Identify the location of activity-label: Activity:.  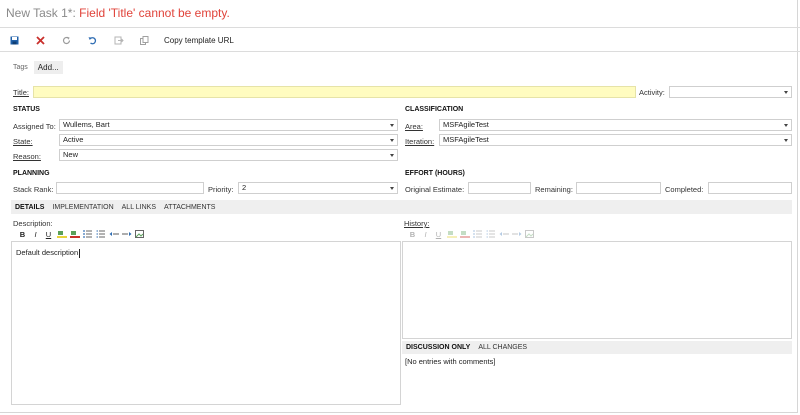
(652, 92).